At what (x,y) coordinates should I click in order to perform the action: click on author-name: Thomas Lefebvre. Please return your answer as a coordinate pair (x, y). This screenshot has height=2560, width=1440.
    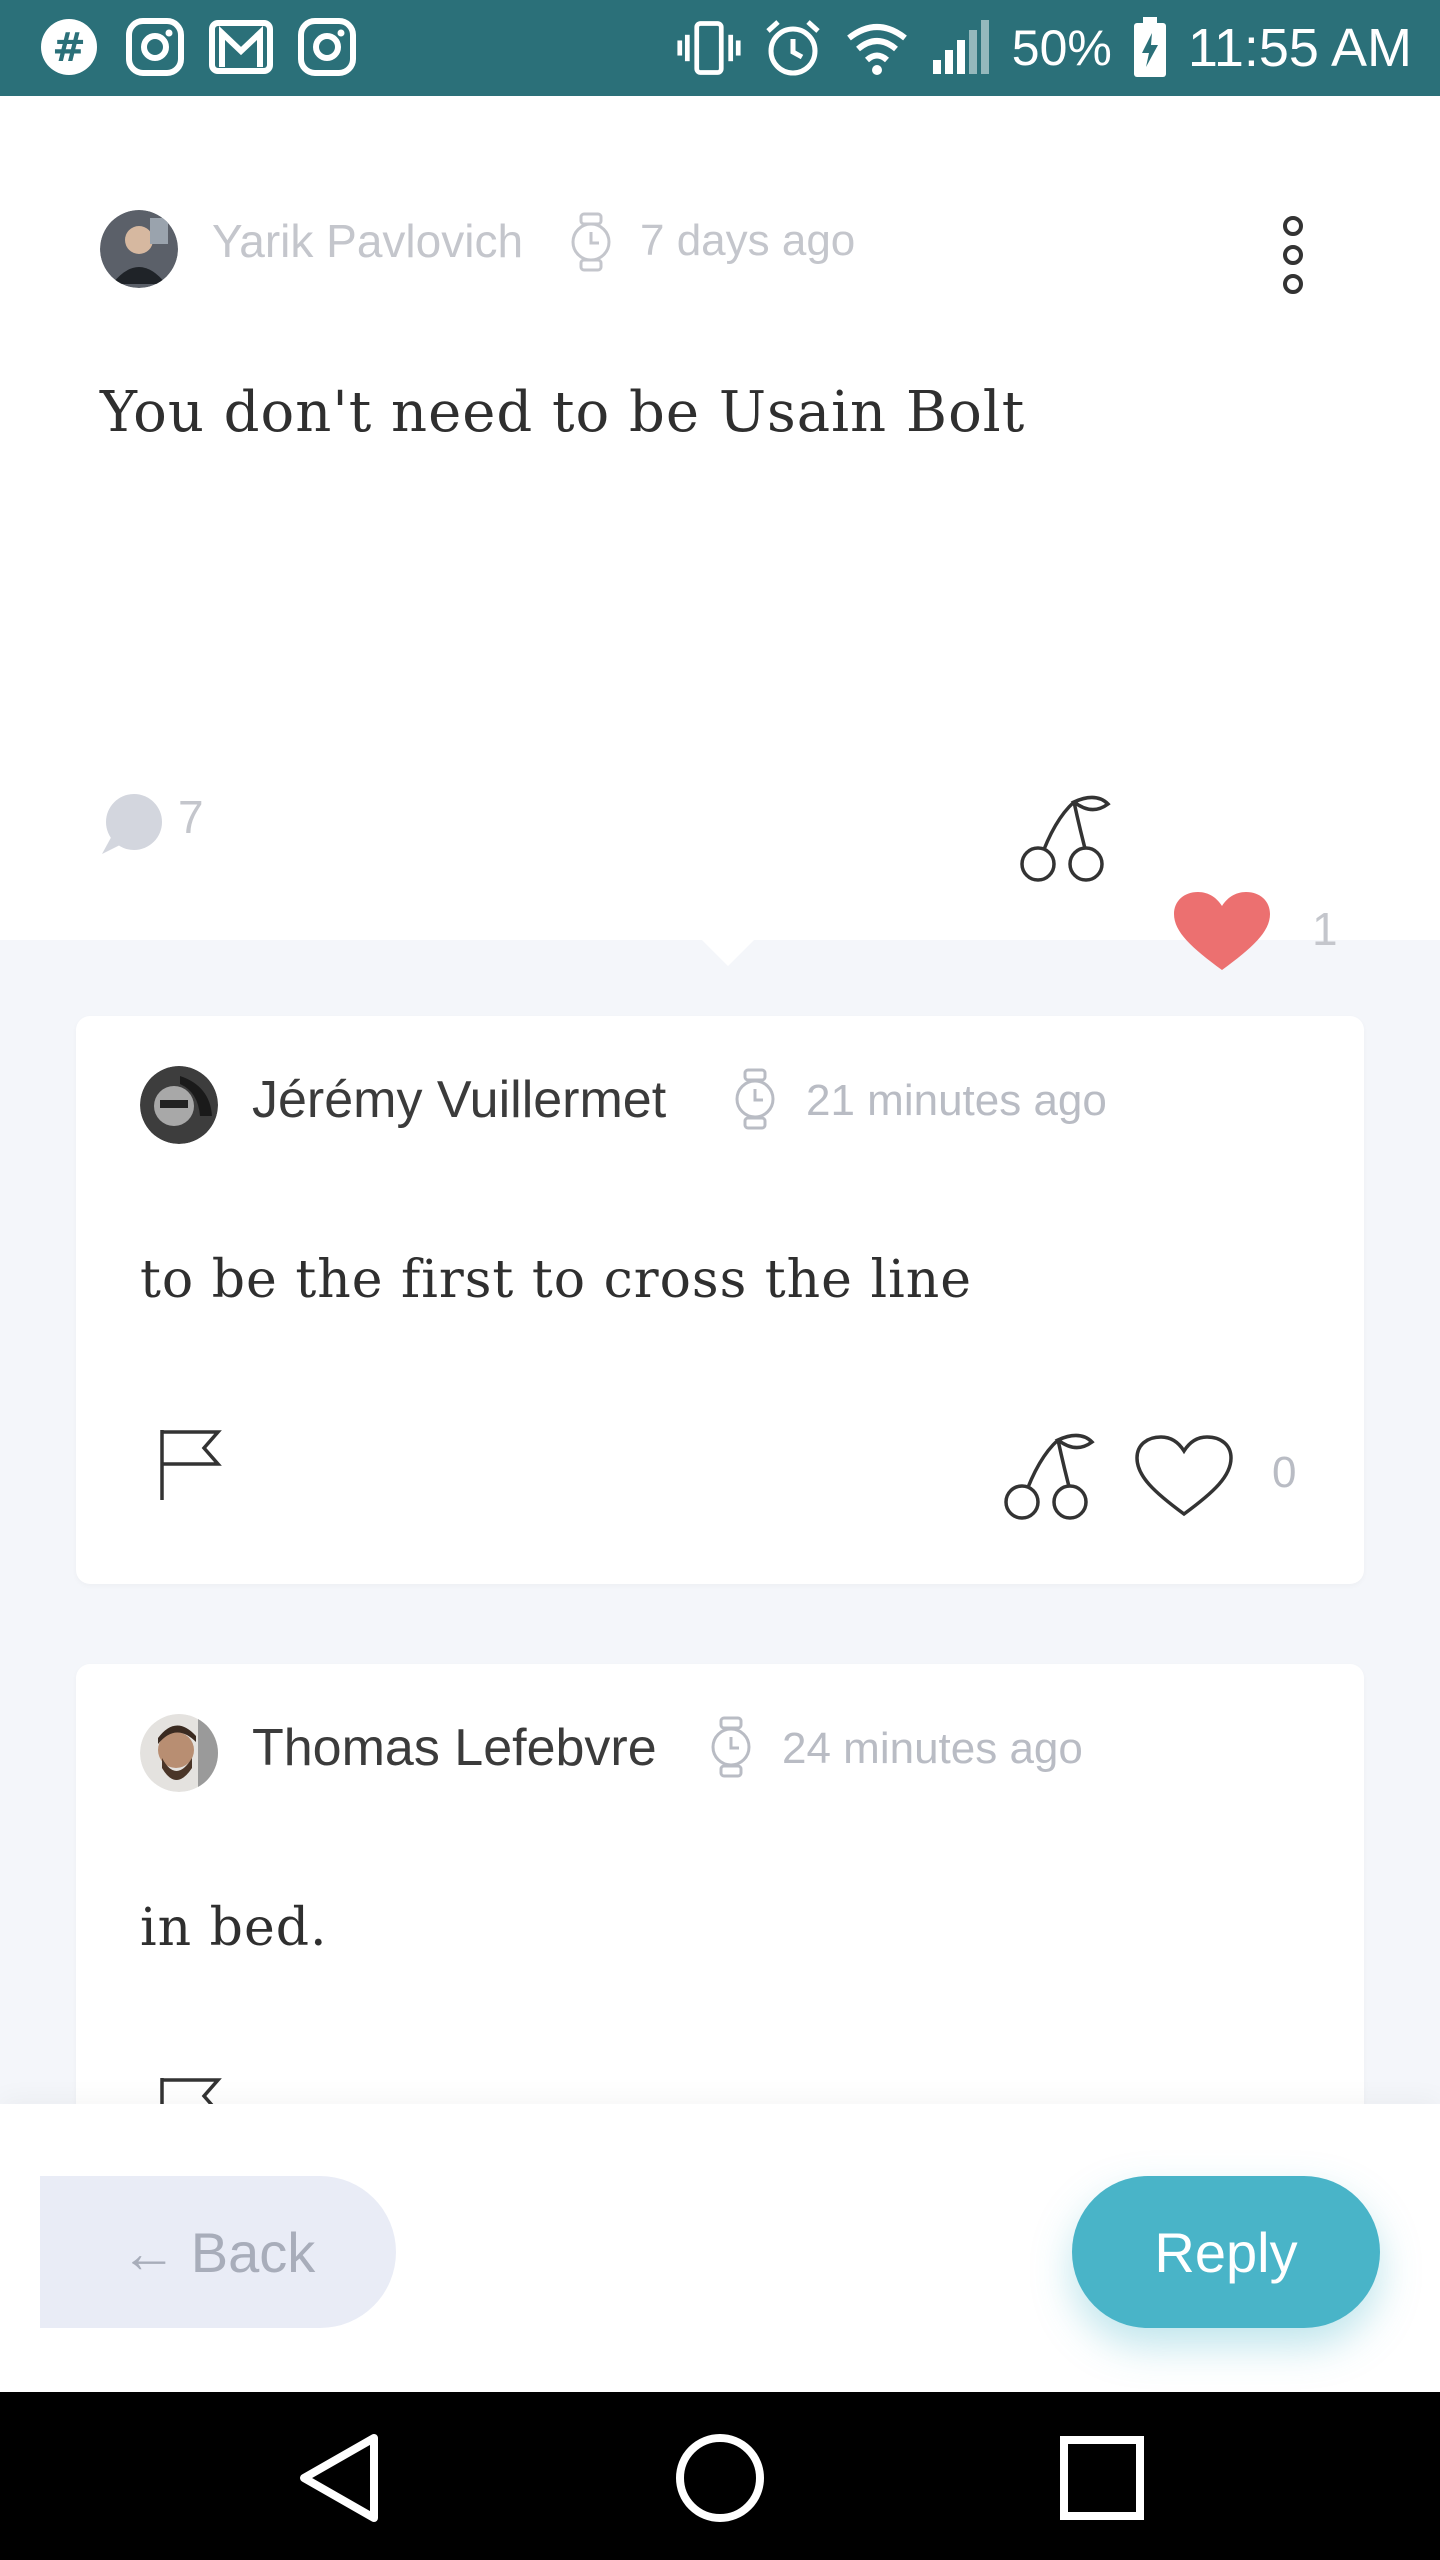
    Looking at the image, I should click on (454, 1748).